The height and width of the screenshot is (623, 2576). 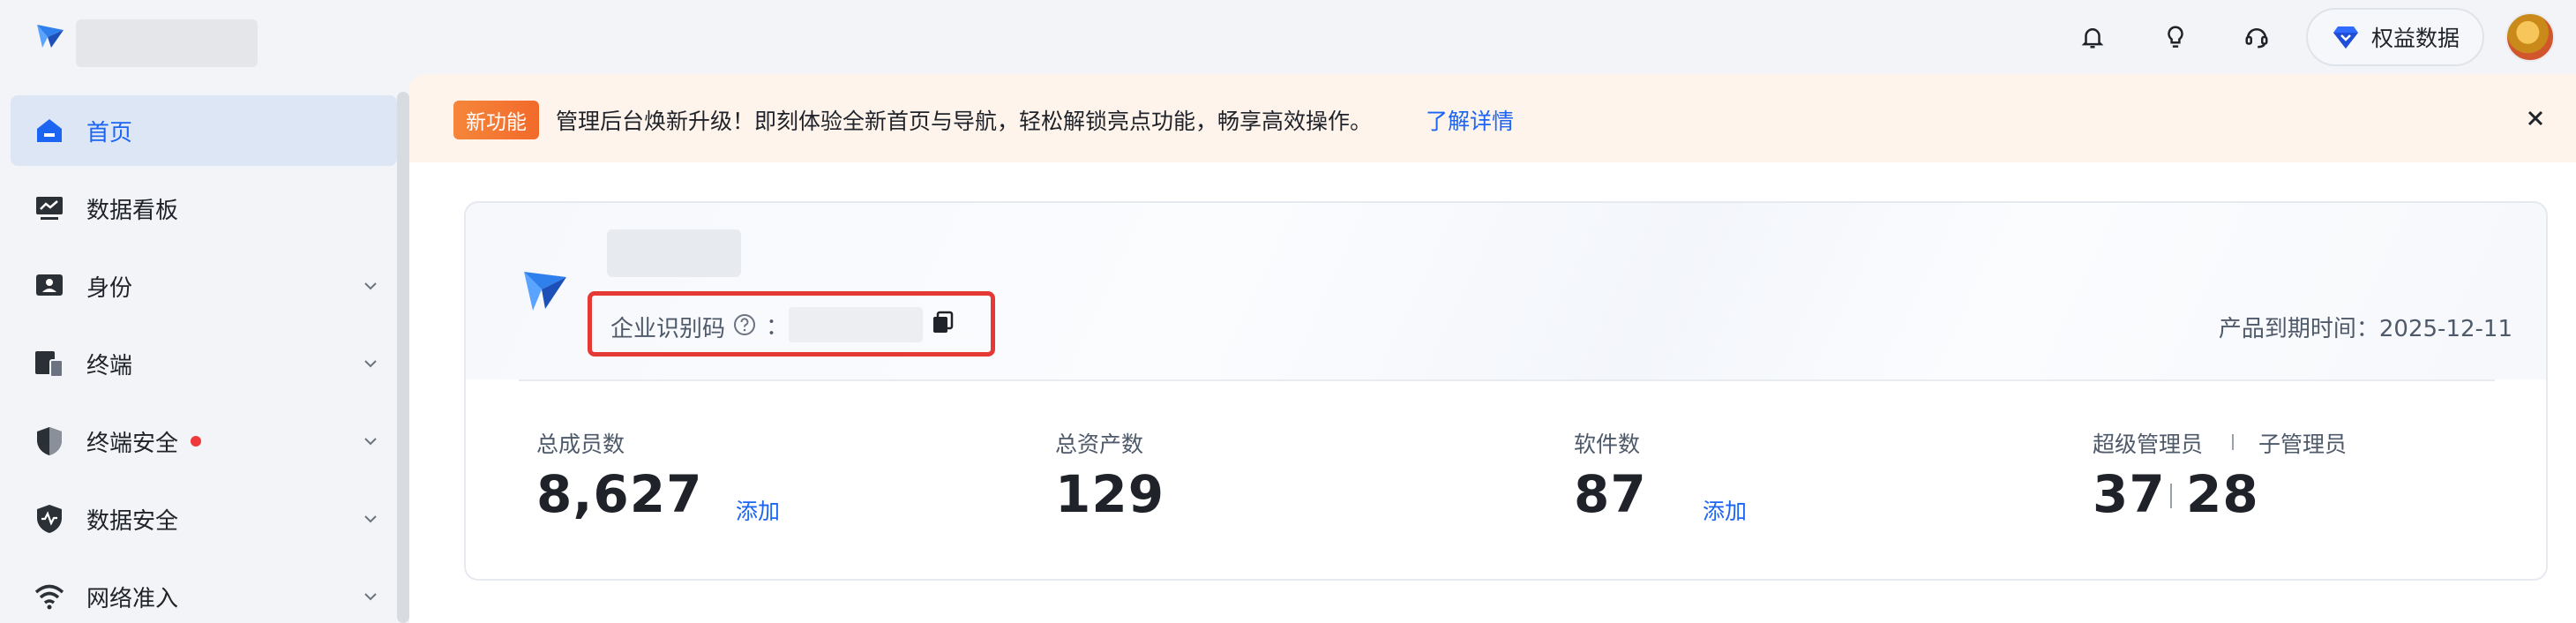 What do you see at coordinates (110, 365) in the screenshot?
I see `sidebar-item-label: 终端` at bounding box center [110, 365].